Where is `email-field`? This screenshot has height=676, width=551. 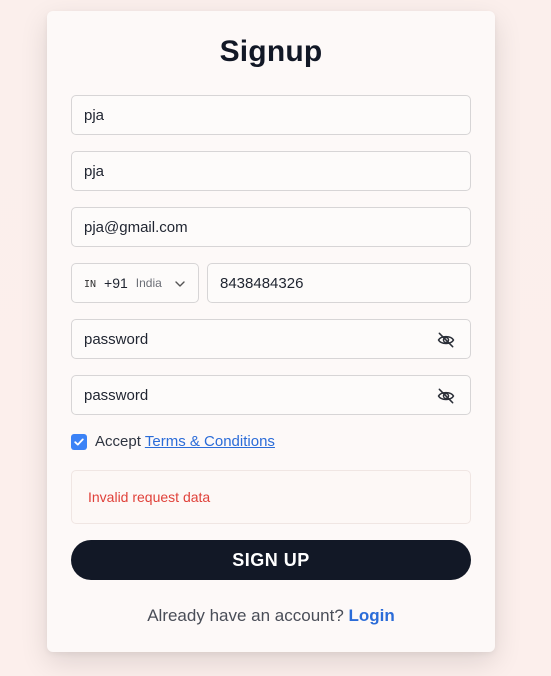
email-field is located at coordinates (271, 227).